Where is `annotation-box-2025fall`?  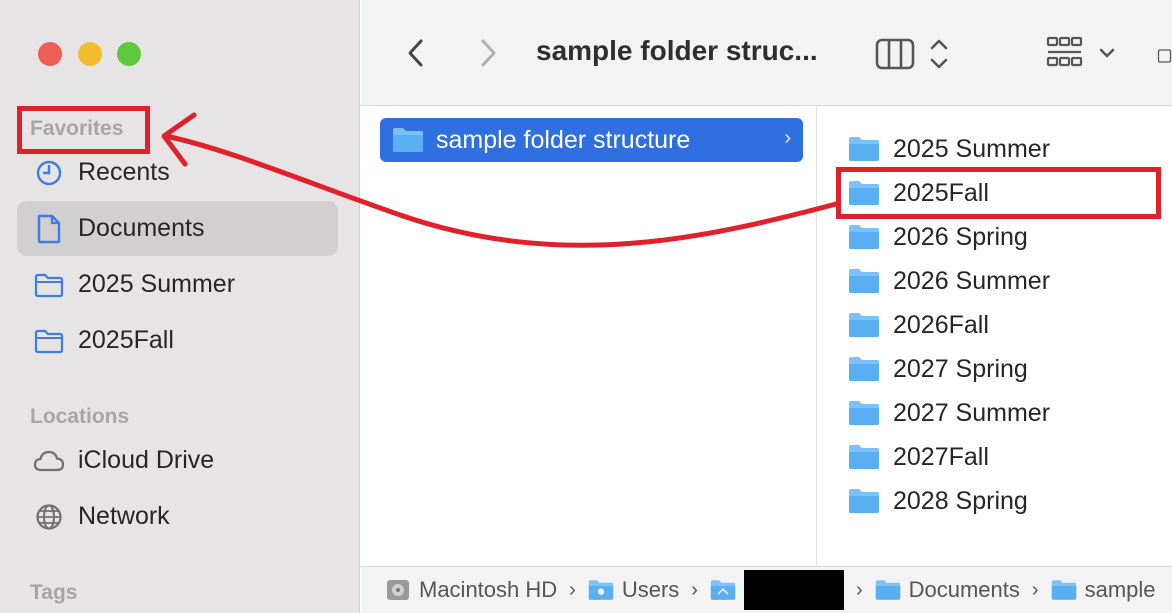 annotation-box-2025fall is located at coordinates (998, 193).